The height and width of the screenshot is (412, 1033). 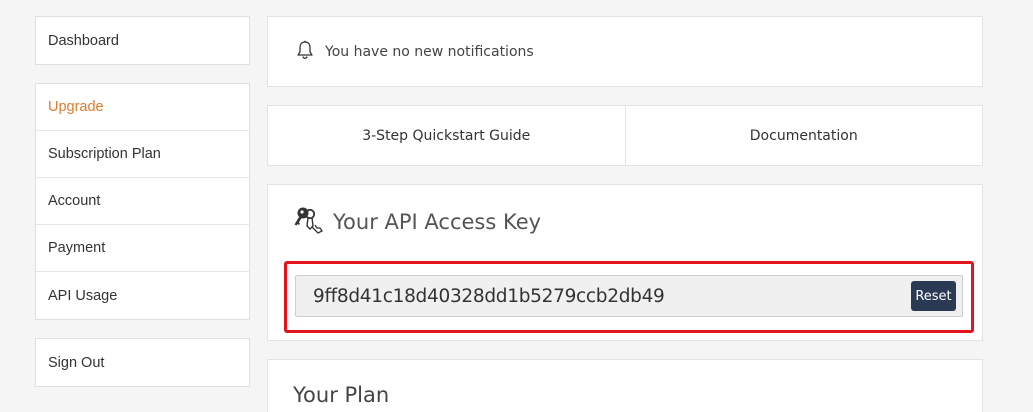 I want to click on notifications-text: You have no new notifications, so click(x=429, y=51).